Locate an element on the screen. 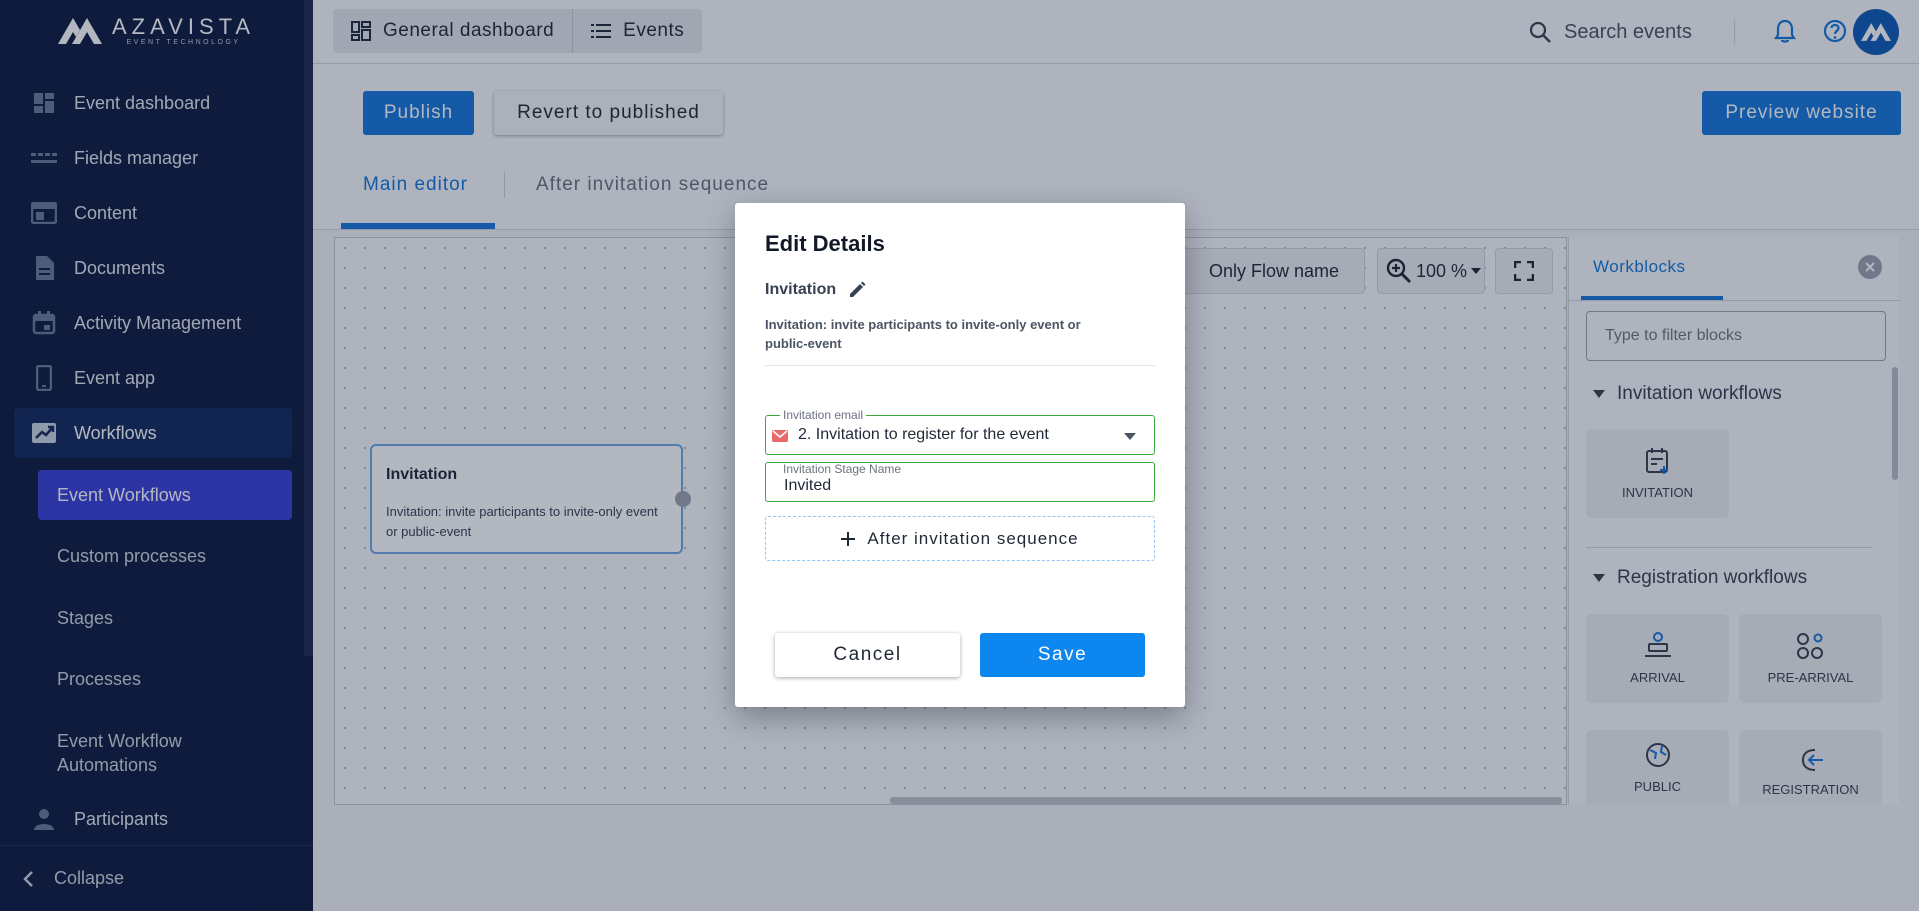 The image size is (1919, 911). workflow-name-text: Invitation is located at coordinates (801, 289).